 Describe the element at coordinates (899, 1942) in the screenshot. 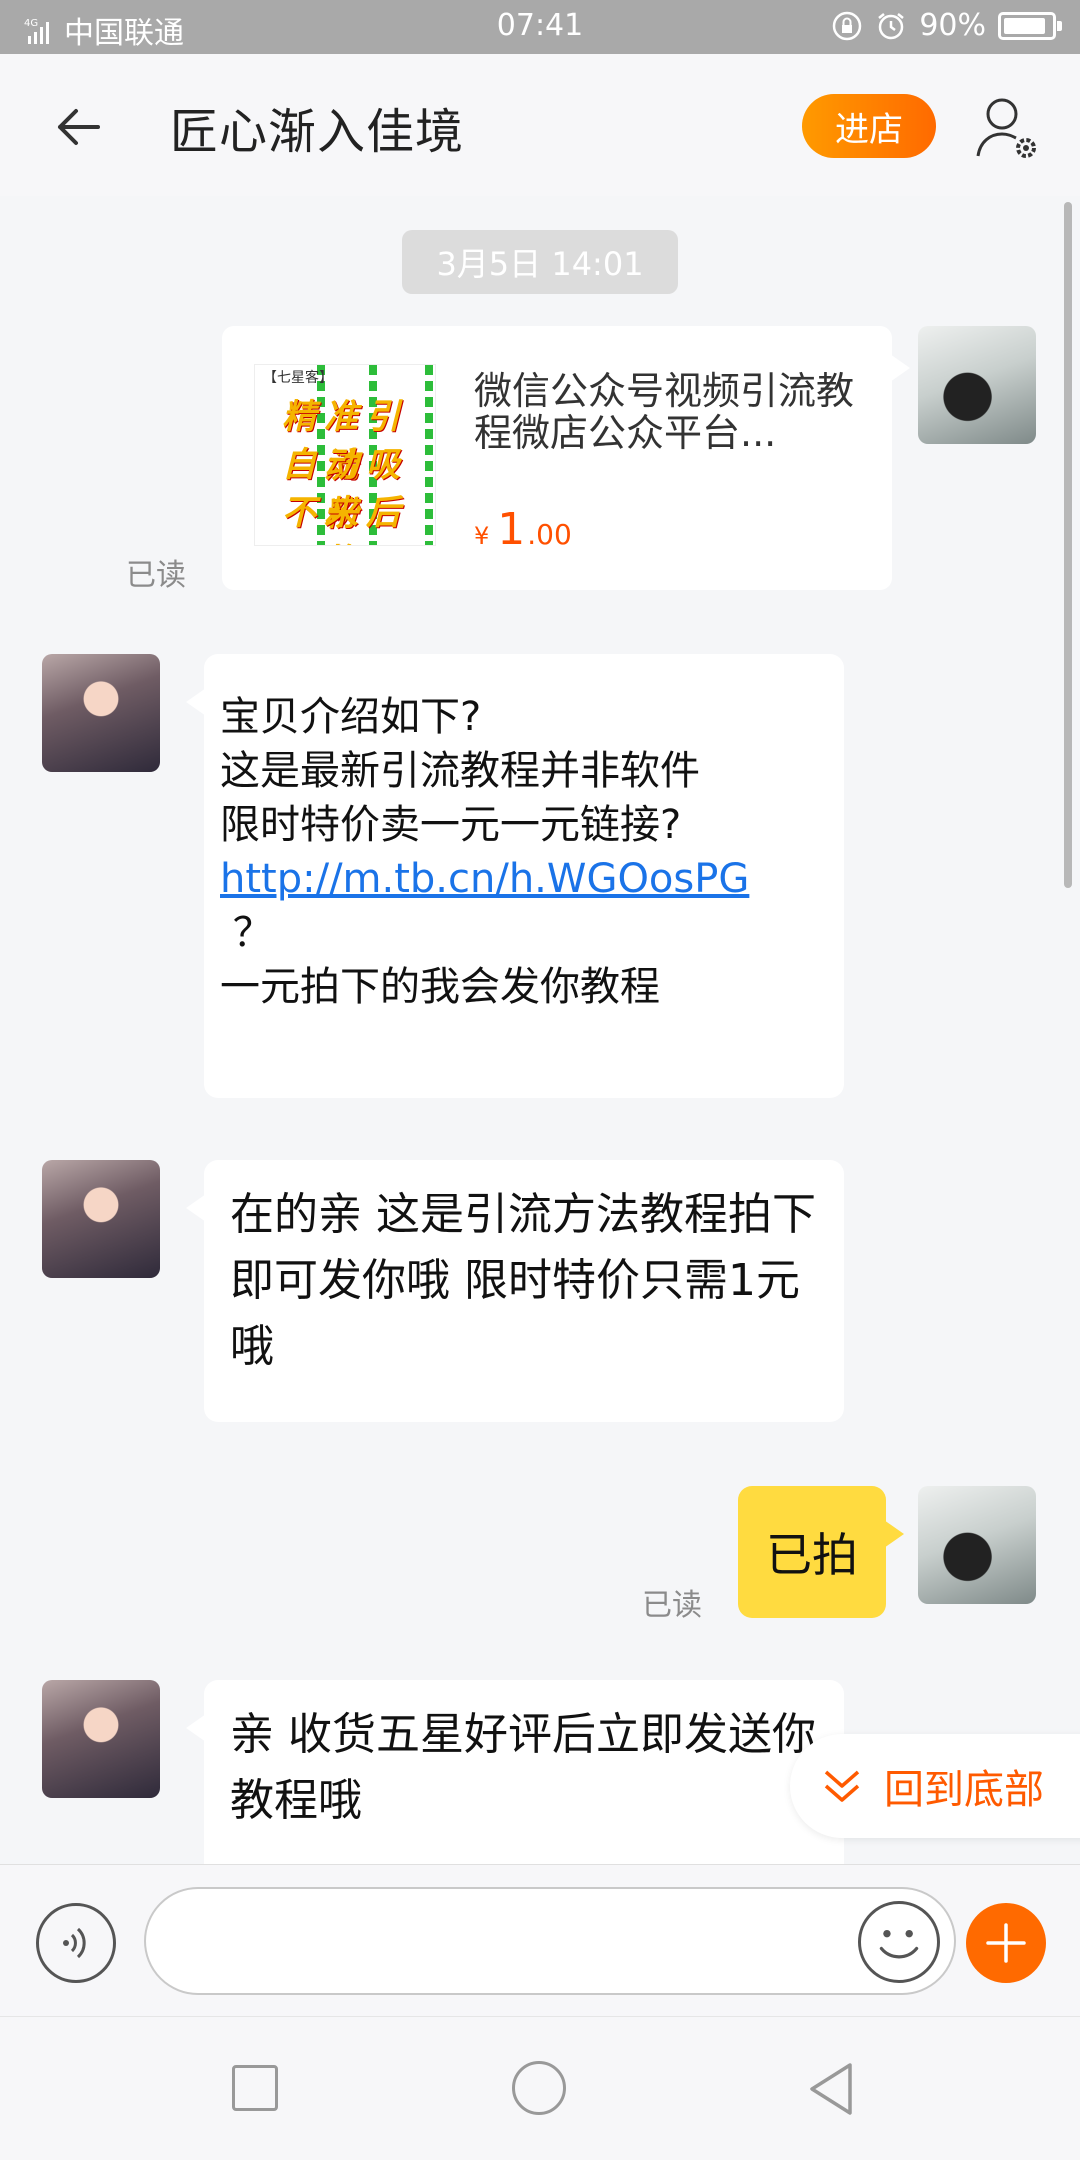

I see `emoji-icon` at that location.